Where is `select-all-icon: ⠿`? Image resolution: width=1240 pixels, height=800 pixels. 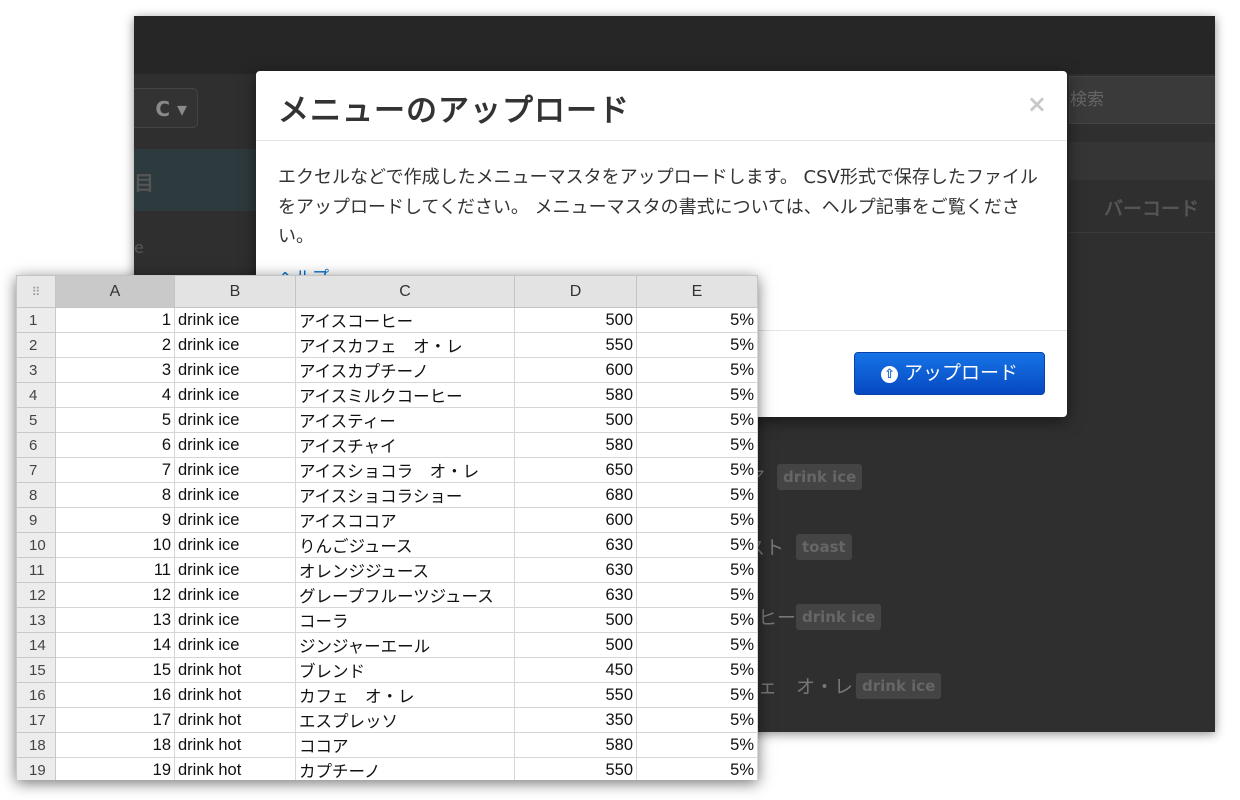 select-all-icon: ⠿ is located at coordinates (36, 291).